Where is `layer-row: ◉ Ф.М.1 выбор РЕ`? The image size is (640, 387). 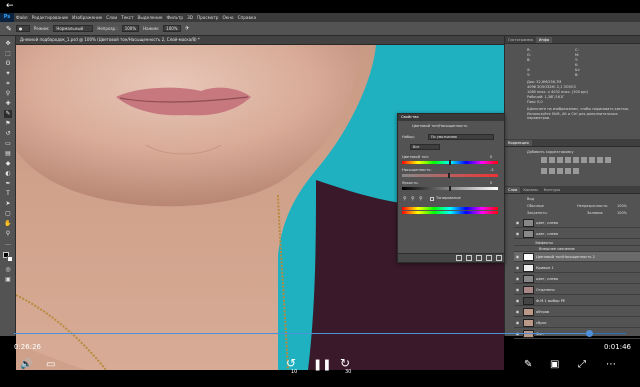
layer-row: ◉ Ф.М.1 выбор РЕ is located at coordinates (577, 301).